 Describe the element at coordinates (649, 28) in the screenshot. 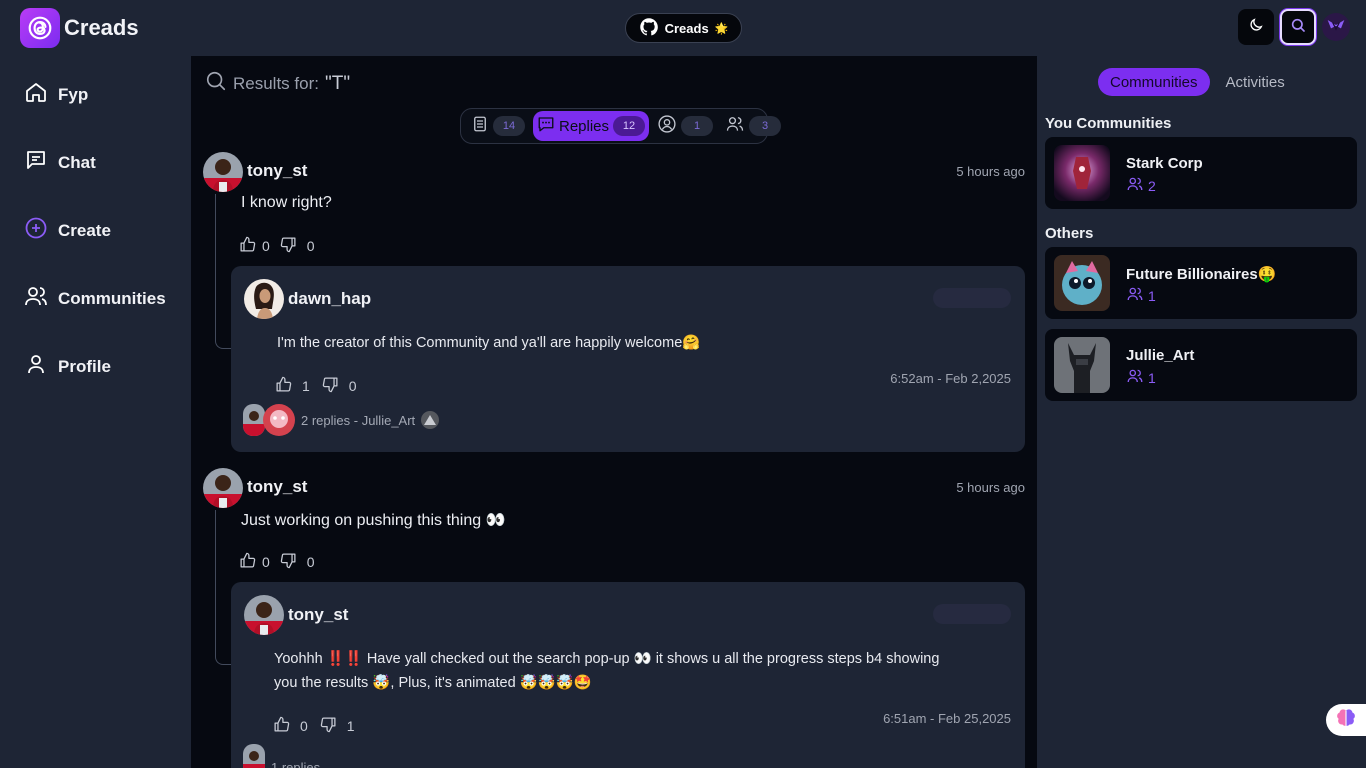

I see `github-icon` at that location.